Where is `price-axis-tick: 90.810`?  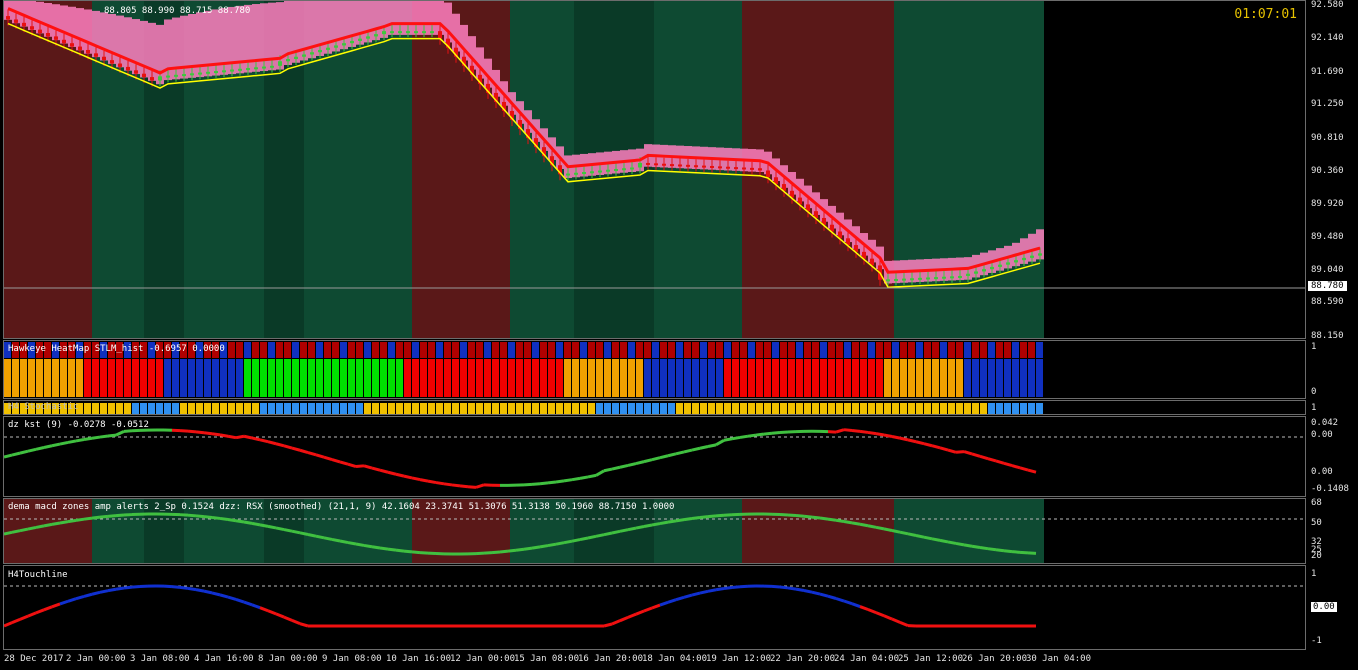 price-axis-tick: 90.810 is located at coordinates (1327, 138).